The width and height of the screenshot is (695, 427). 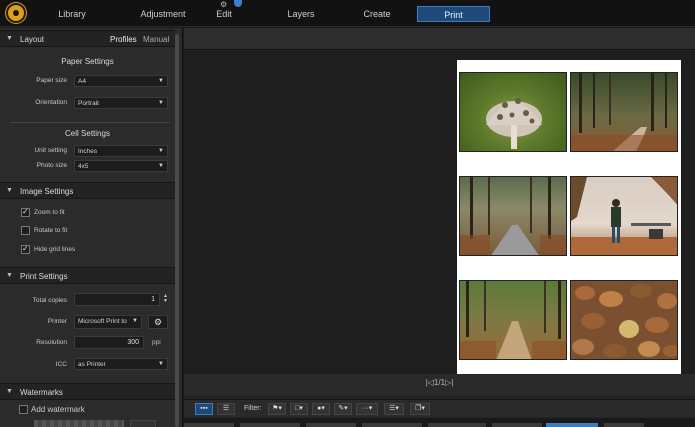 What do you see at coordinates (121, 151) in the screenshot?
I see `unit-setting-dropdown: Inches ▼` at bounding box center [121, 151].